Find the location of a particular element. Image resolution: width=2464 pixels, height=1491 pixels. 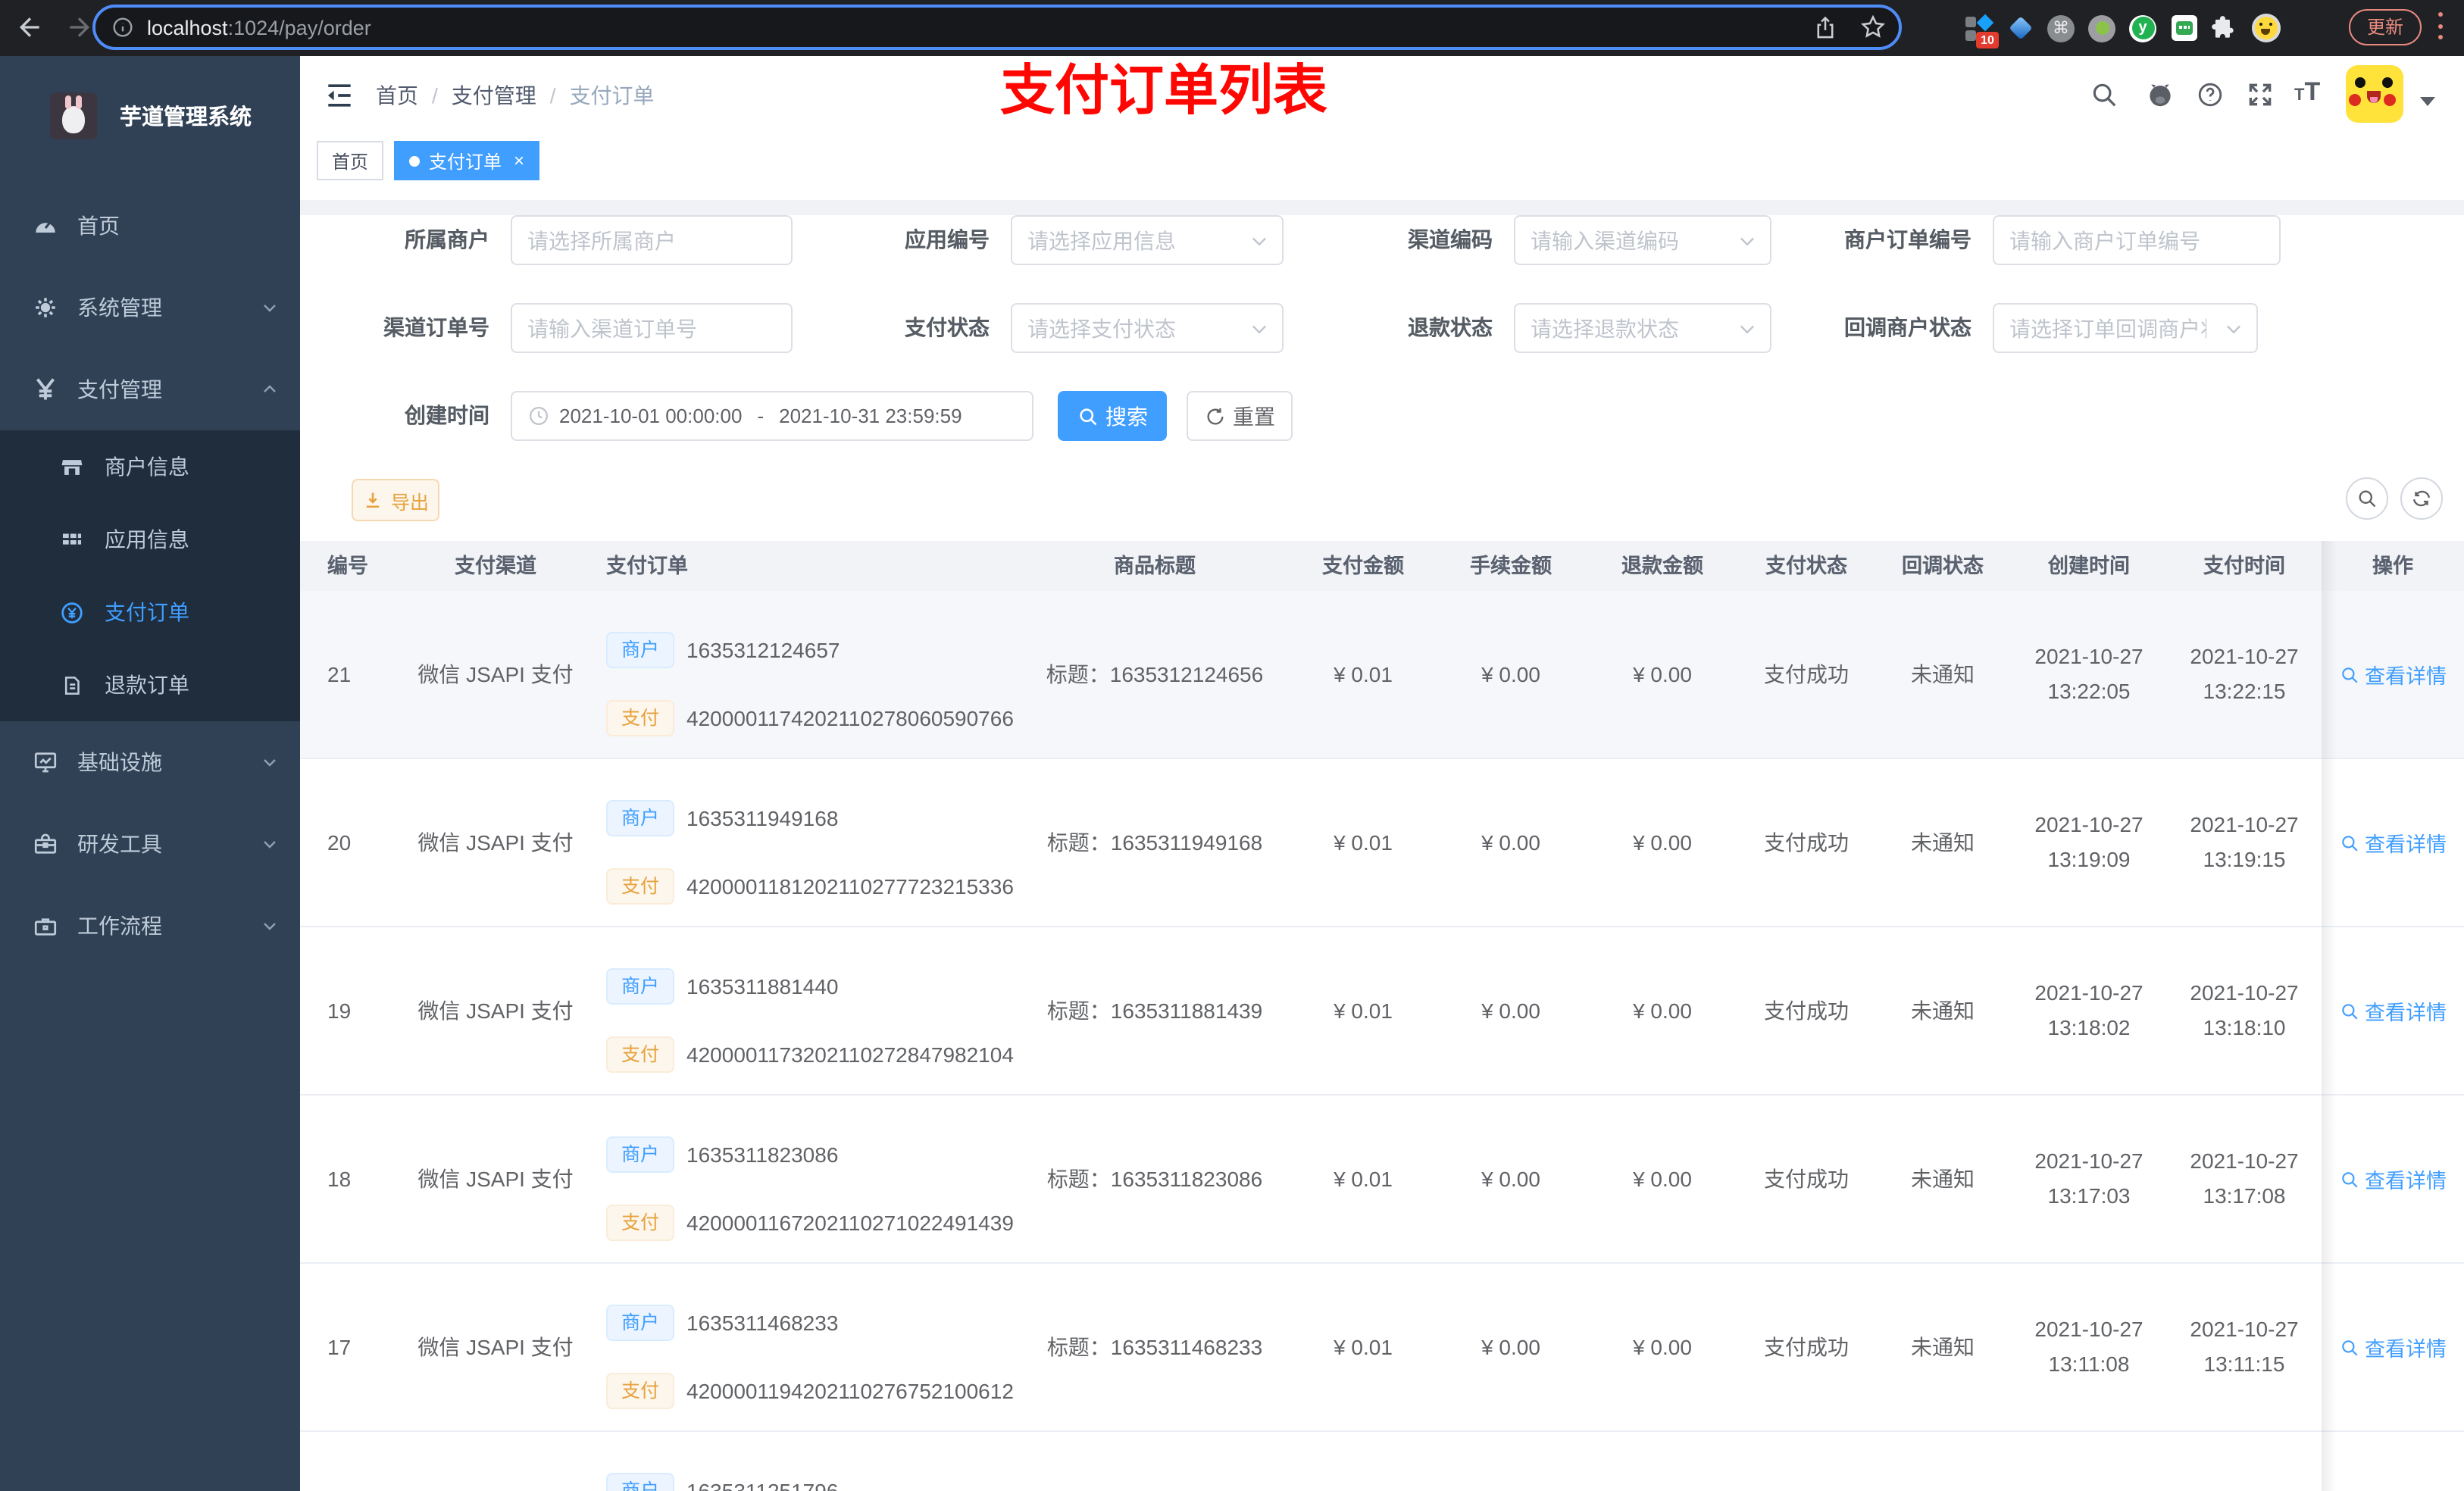

chat-extension-icon is located at coordinates (2184, 28).